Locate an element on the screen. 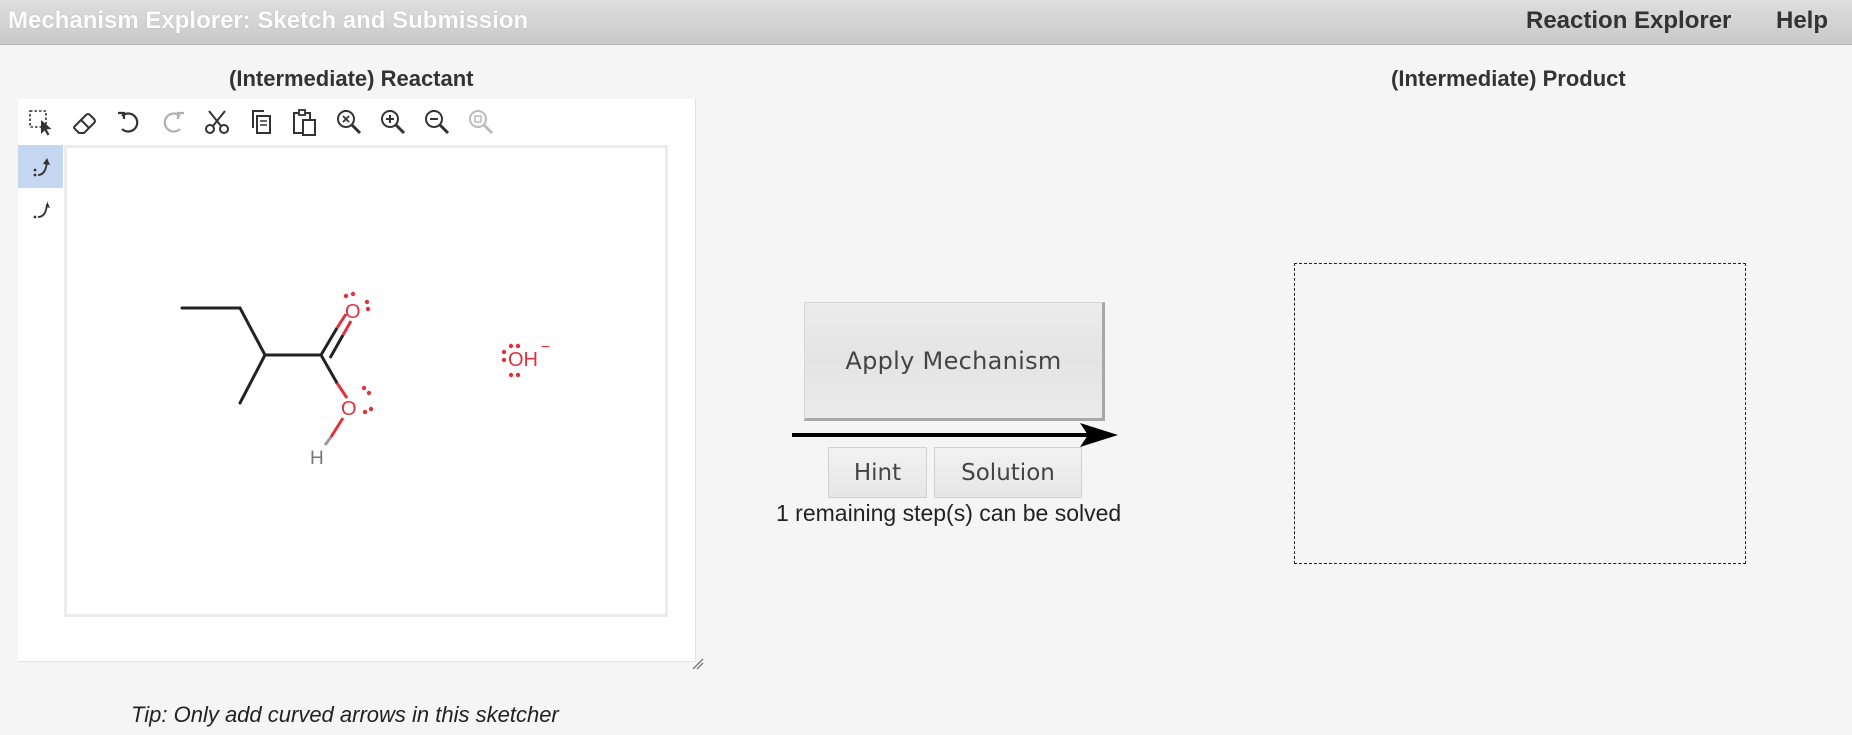 This screenshot has width=1852, height=735. molecule-drawing: O O H OH − is located at coordinates (365, 380).